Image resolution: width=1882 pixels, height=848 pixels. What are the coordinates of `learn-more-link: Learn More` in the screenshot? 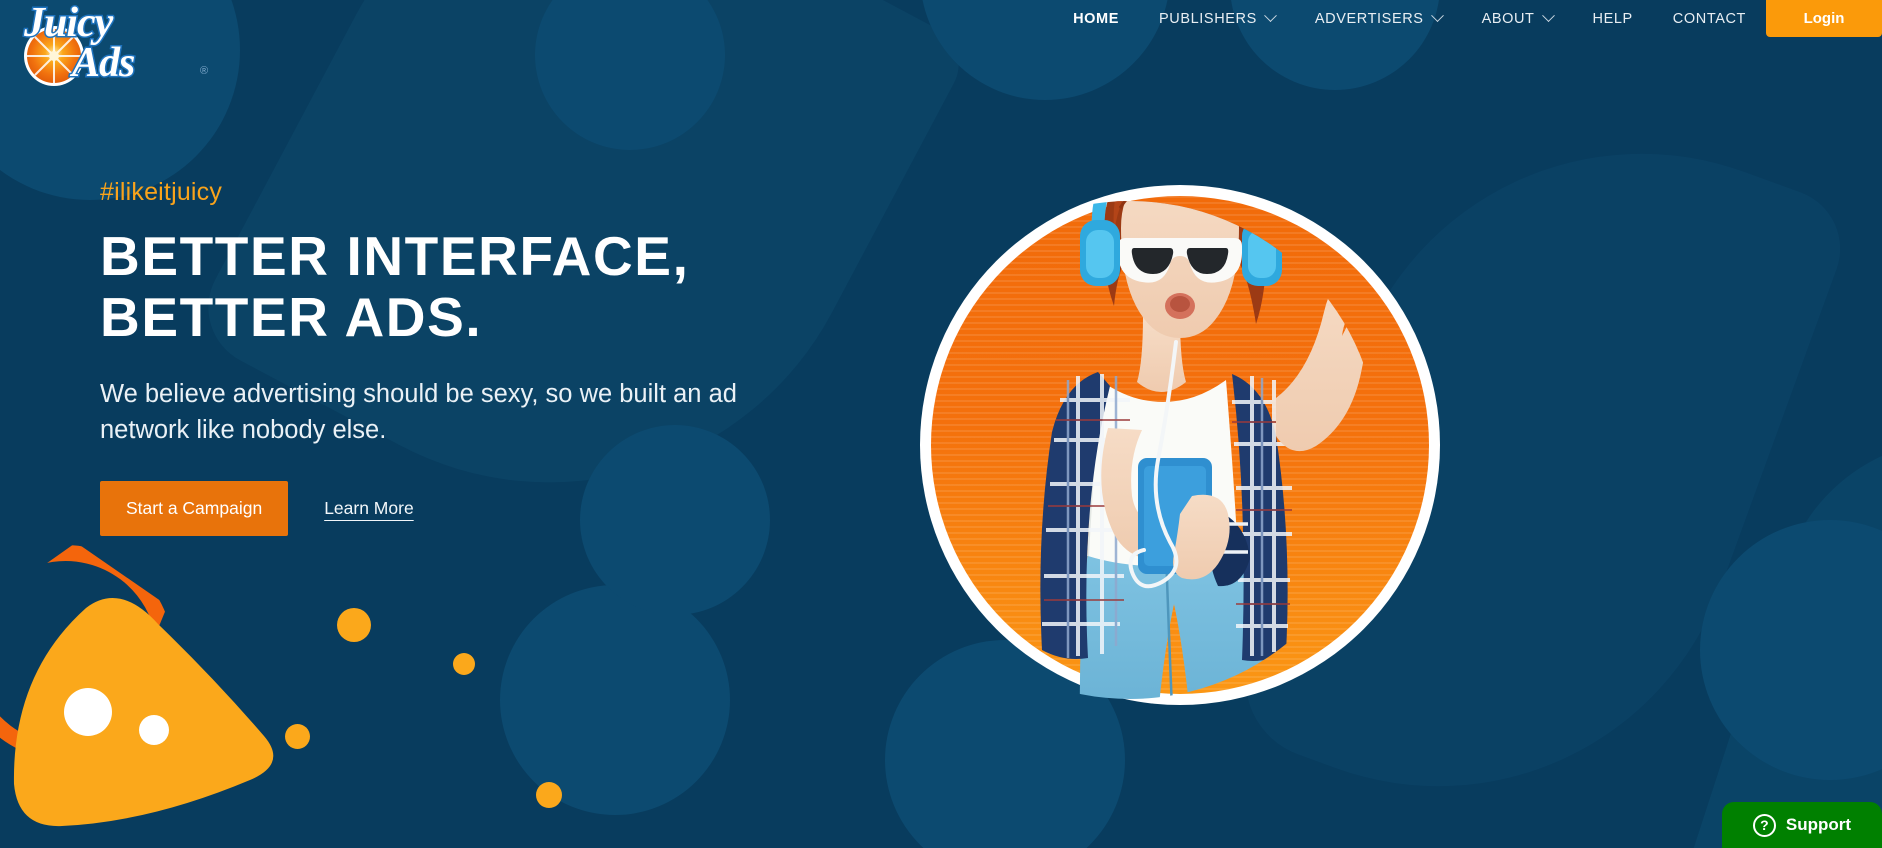 It's located at (369, 508).